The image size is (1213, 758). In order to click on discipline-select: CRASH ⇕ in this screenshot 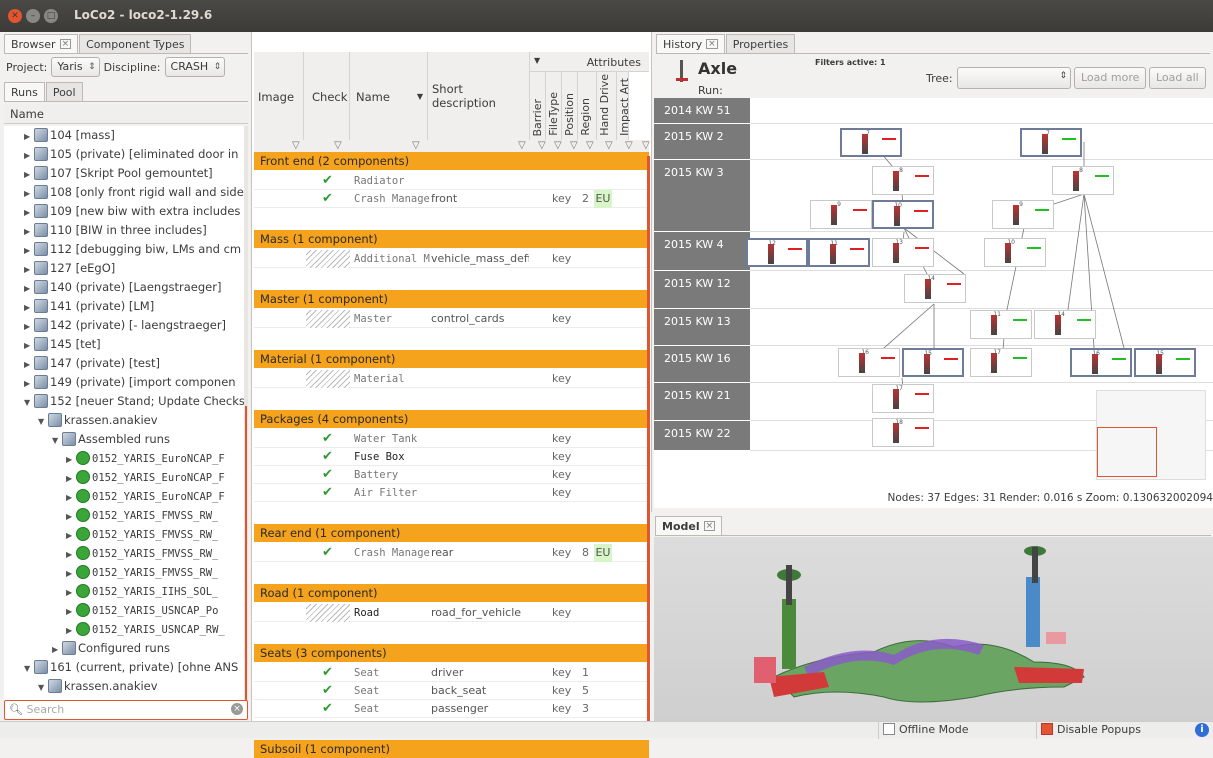, I will do `click(195, 67)`.